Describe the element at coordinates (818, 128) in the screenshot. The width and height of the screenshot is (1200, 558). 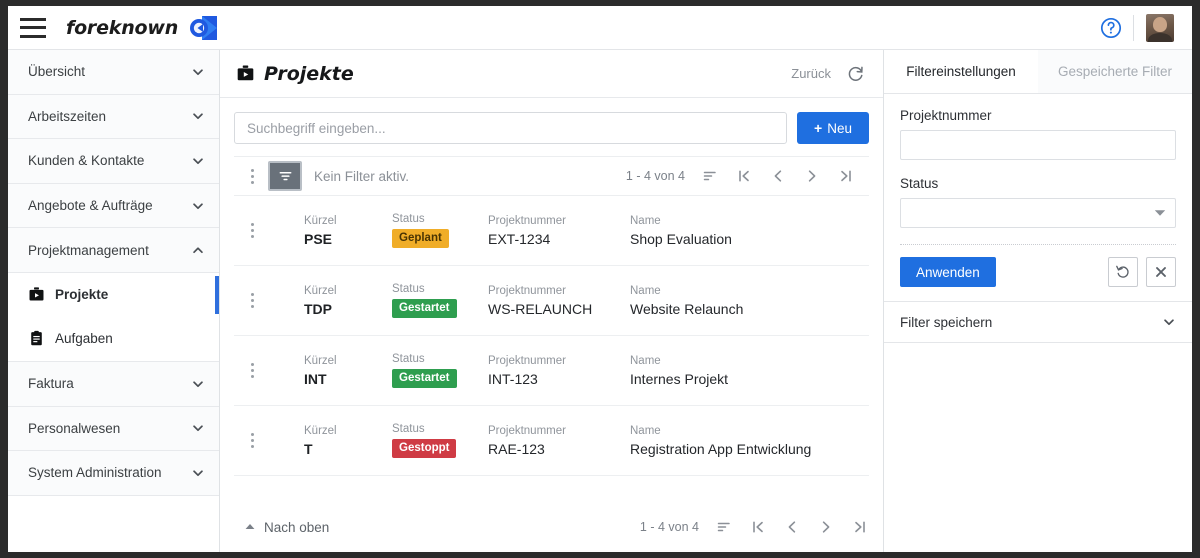
I see `plus-icon: +` at that location.